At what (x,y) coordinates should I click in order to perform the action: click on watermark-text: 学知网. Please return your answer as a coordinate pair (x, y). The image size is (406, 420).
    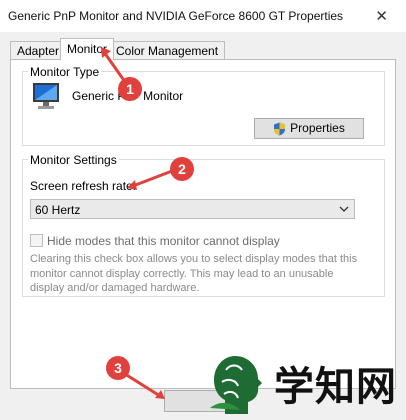
    Looking at the image, I should click on (335, 386).